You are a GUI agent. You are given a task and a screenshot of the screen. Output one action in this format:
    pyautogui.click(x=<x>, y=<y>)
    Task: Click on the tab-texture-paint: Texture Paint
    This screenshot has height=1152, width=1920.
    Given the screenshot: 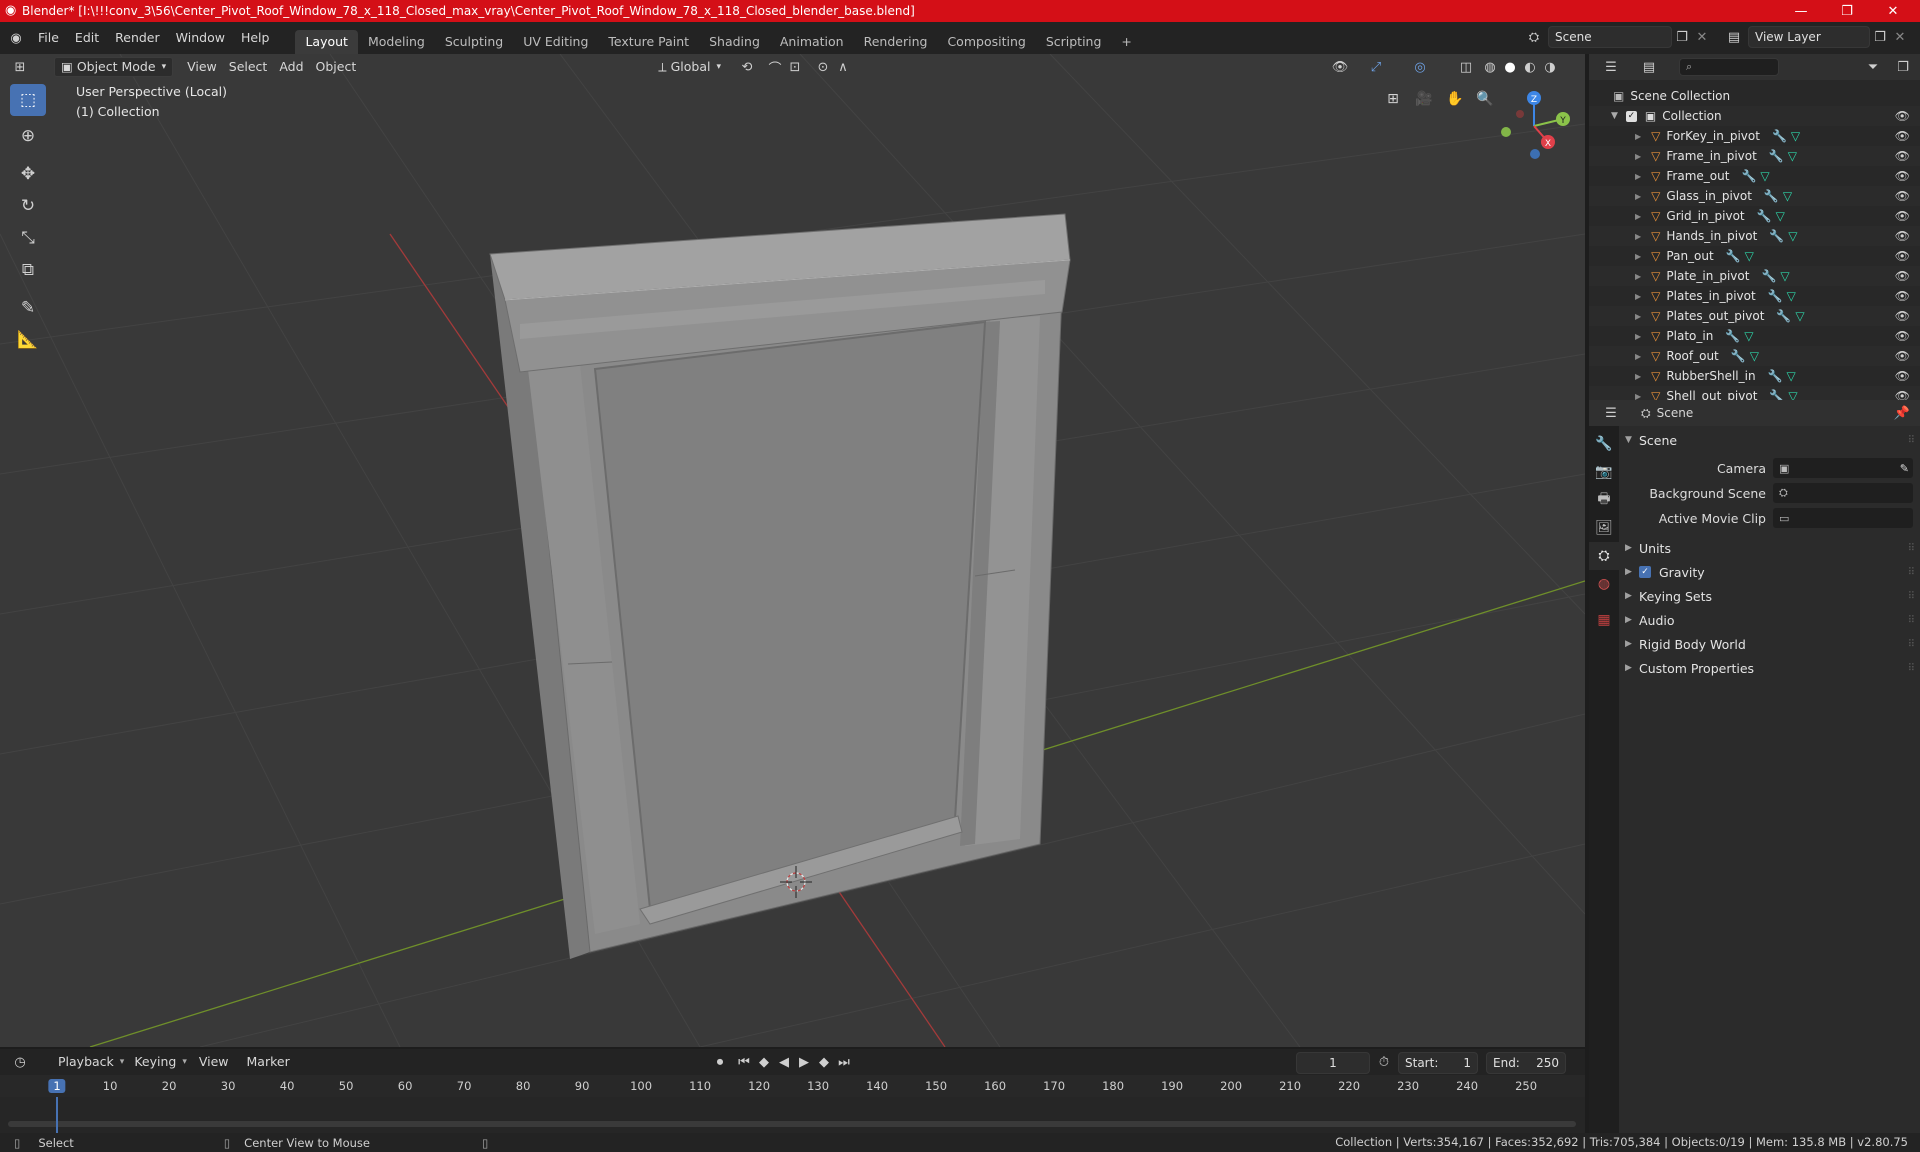 What is the action you would take?
    pyautogui.click(x=648, y=42)
    